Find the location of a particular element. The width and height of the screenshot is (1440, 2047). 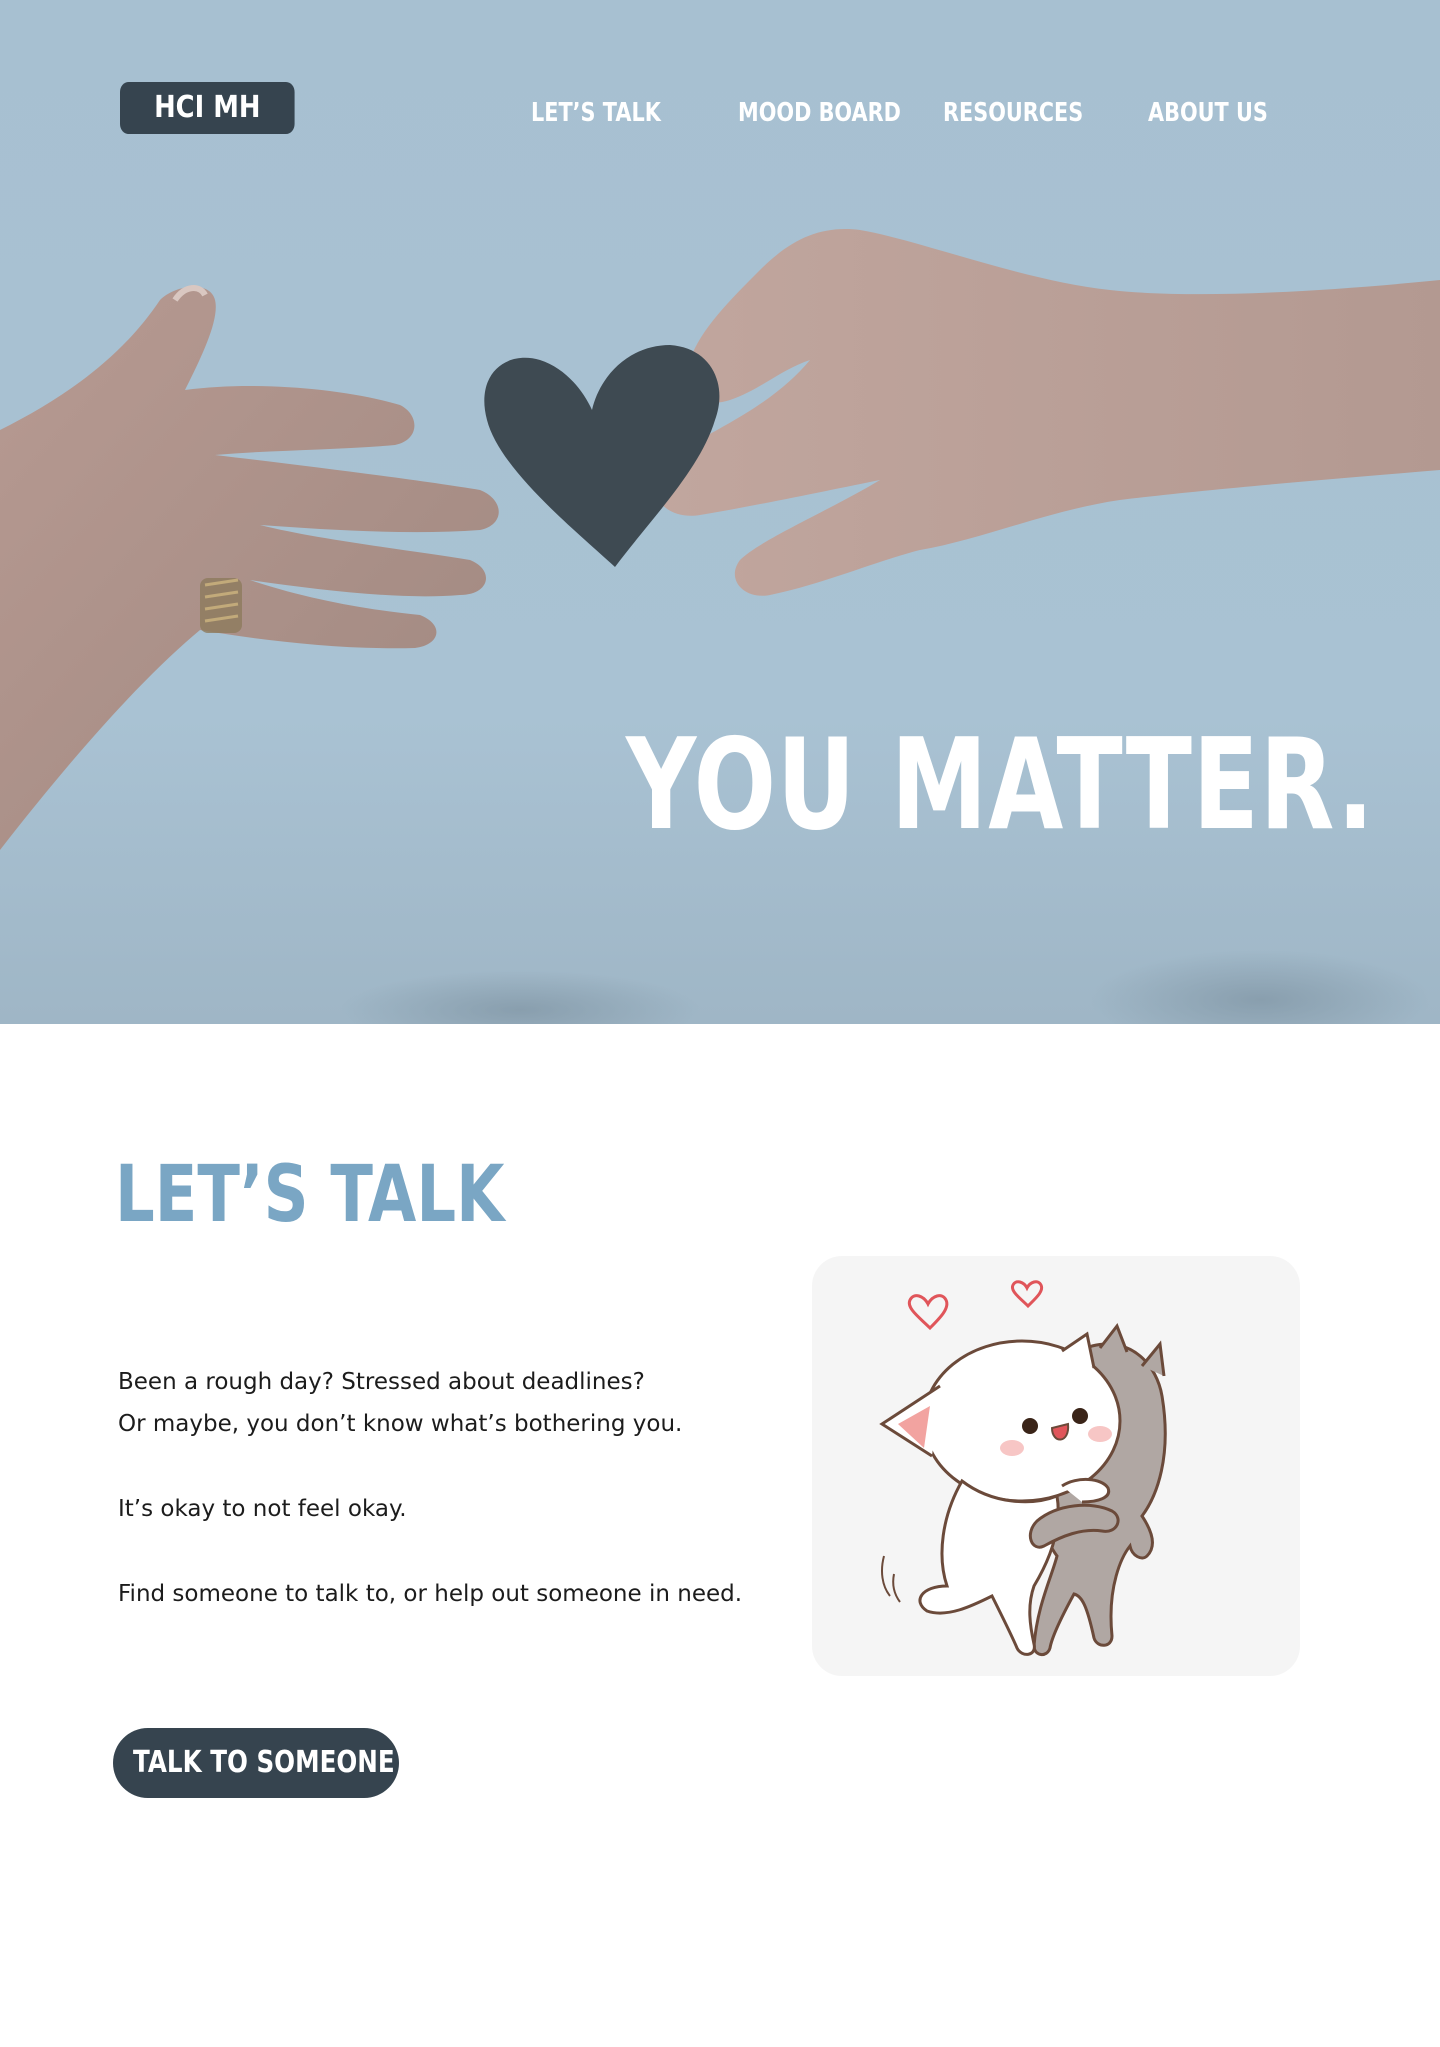

logo: HCI MH is located at coordinates (207, 108).